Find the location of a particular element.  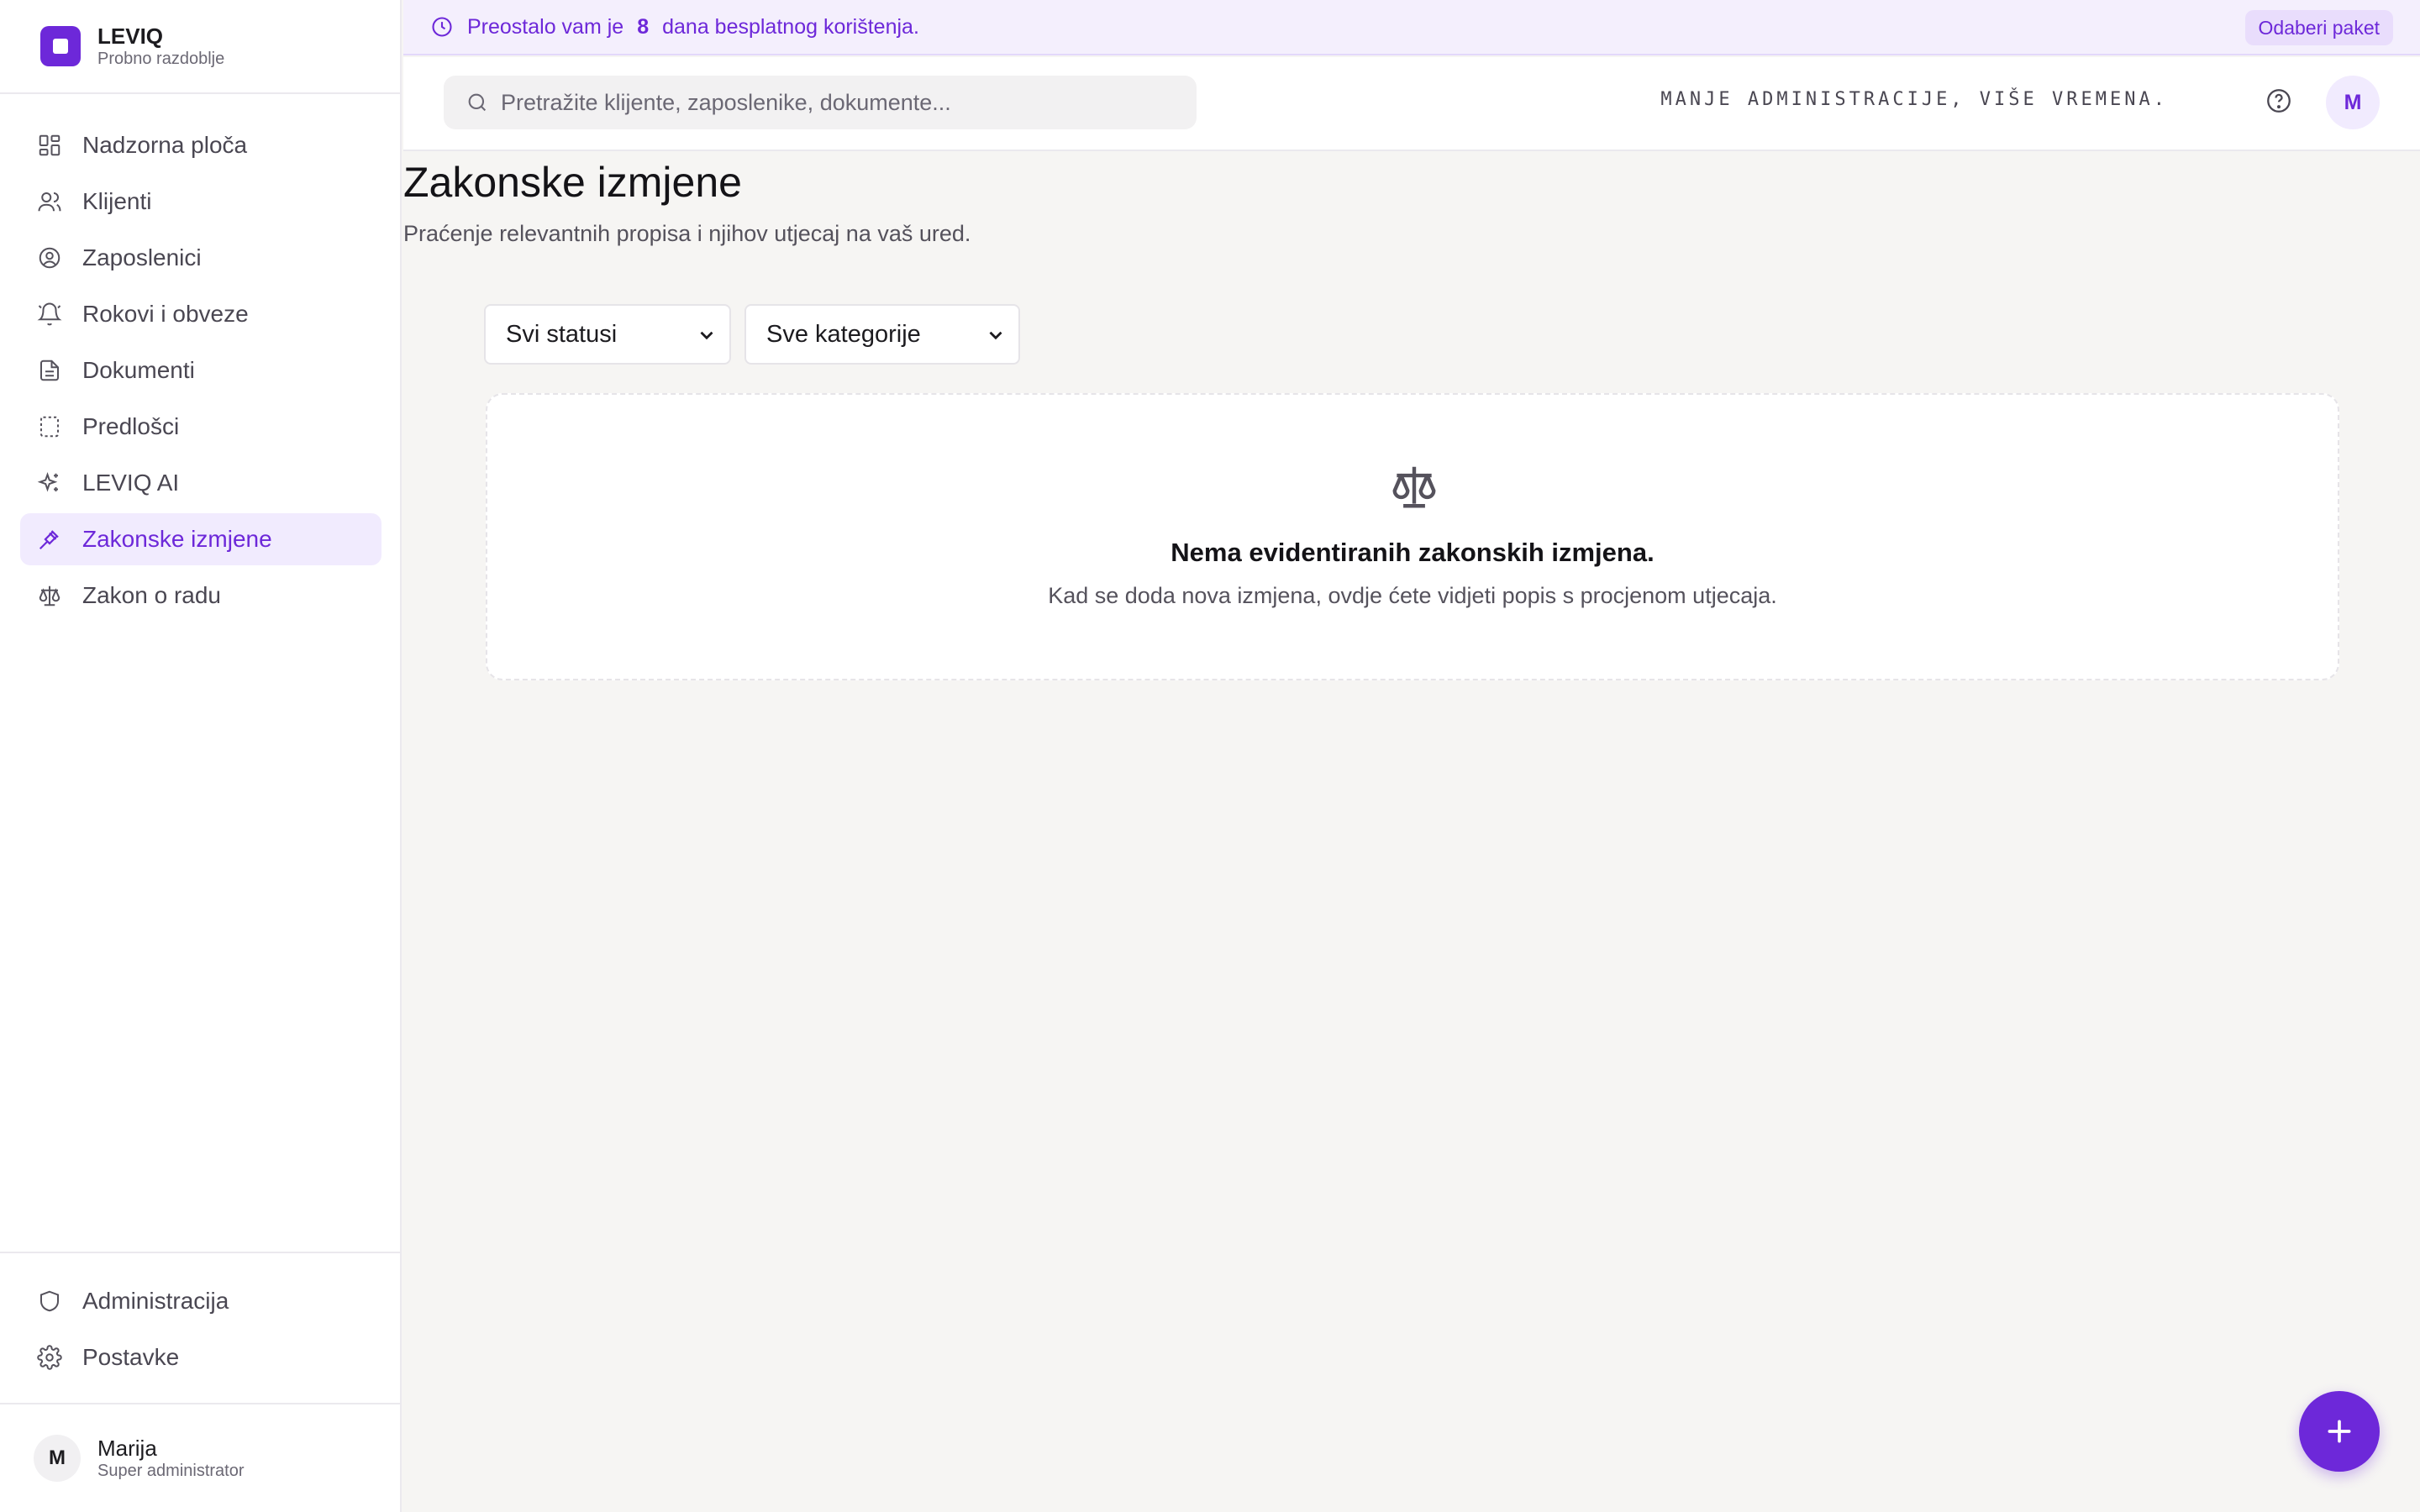

user-name: Marija is located at coordinates (127, 1448).